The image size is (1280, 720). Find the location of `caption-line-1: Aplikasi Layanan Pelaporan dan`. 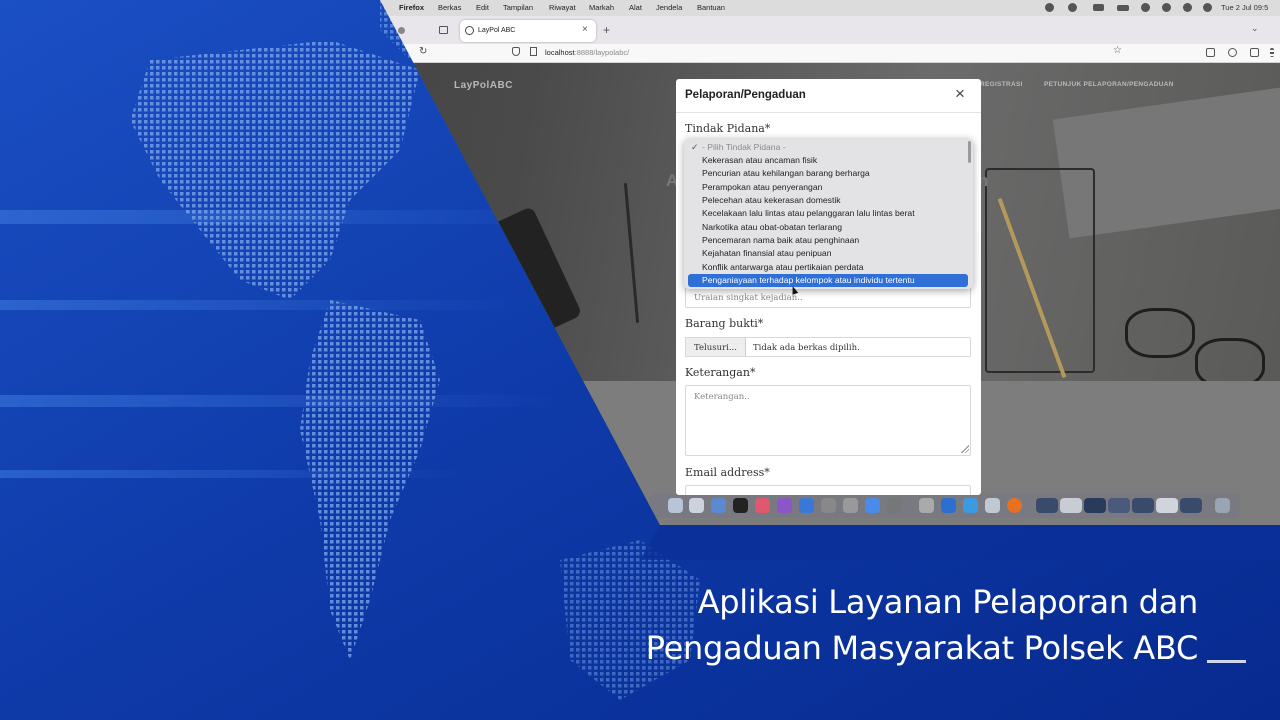

caption-line-1: Aplikasi Layanan Pelaporan dan is located at coordinates (948, 602).